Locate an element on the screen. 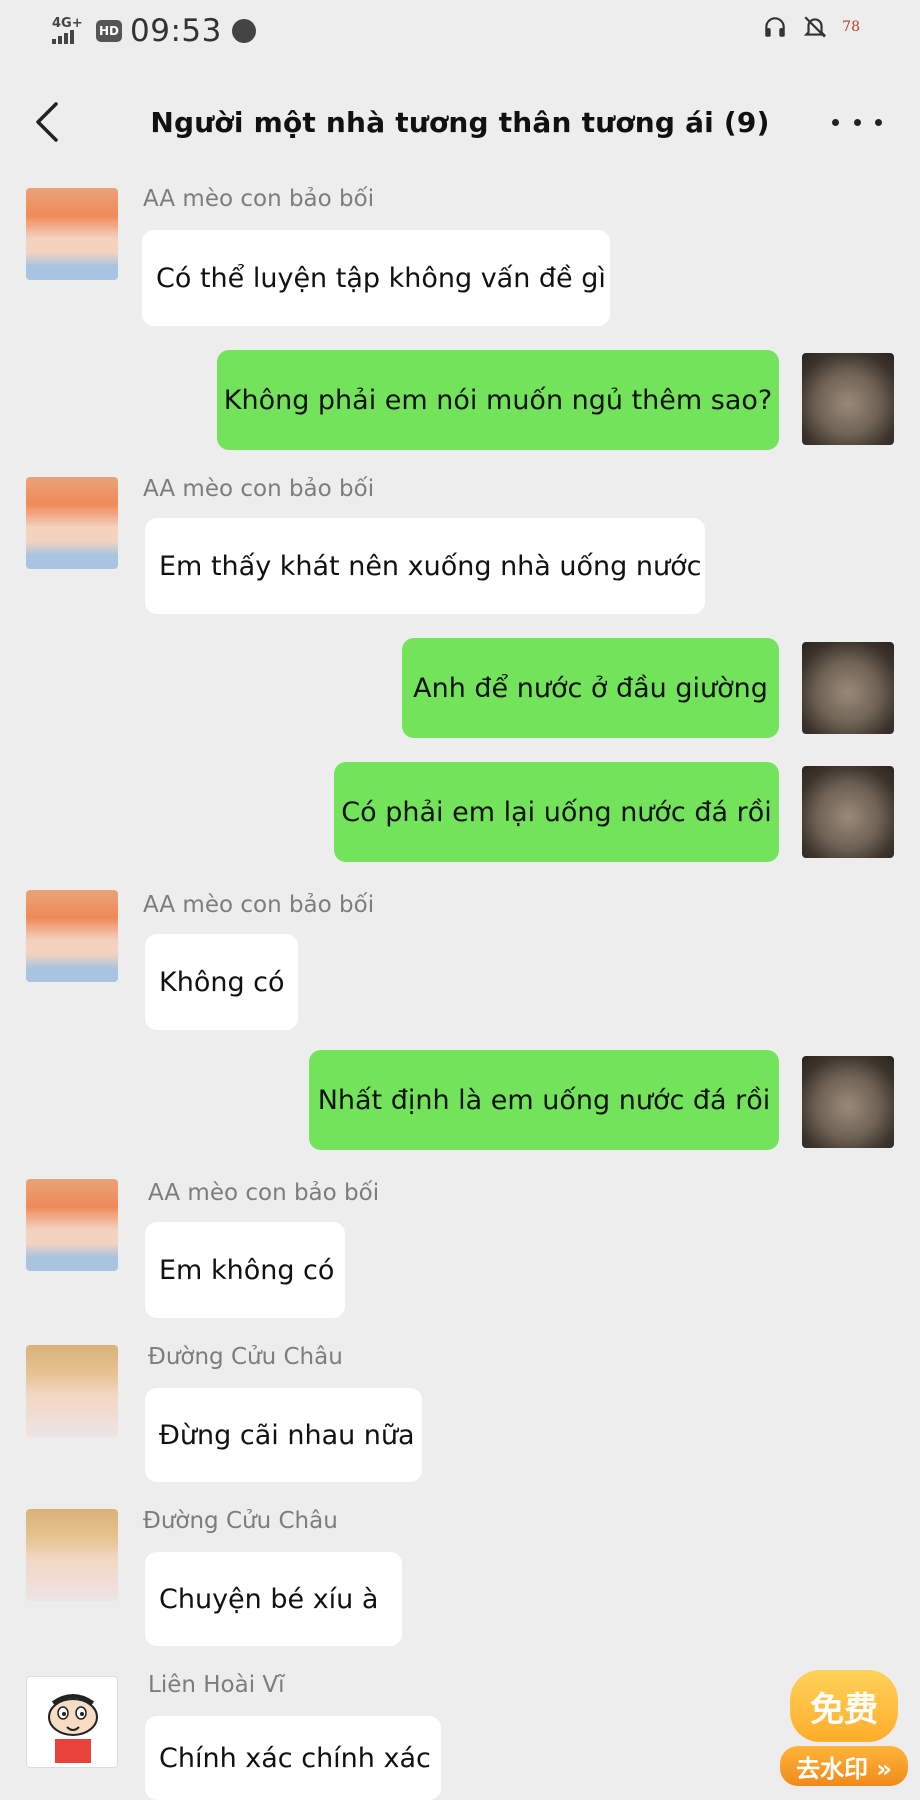 Image resolution: width=920 pixels, height=1800 pixels. remove-watermark-label: 去水印 » is located at coordinates (844, 1766).